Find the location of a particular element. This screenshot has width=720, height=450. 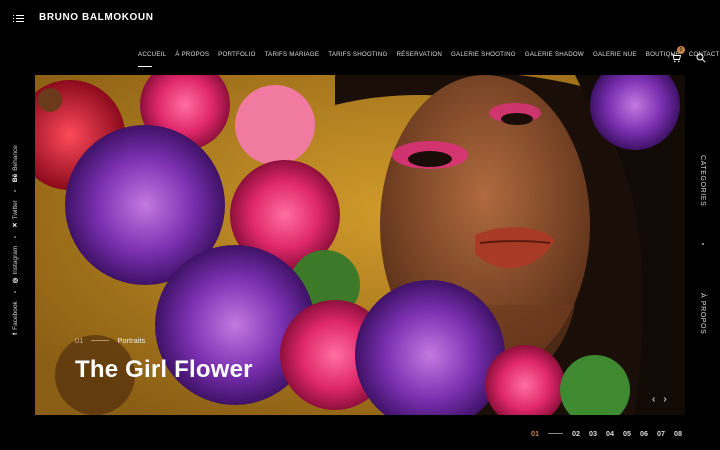

nav-item-tarifs-shooting: TARIFS SHOOTING is located at coordinates (357, 56).